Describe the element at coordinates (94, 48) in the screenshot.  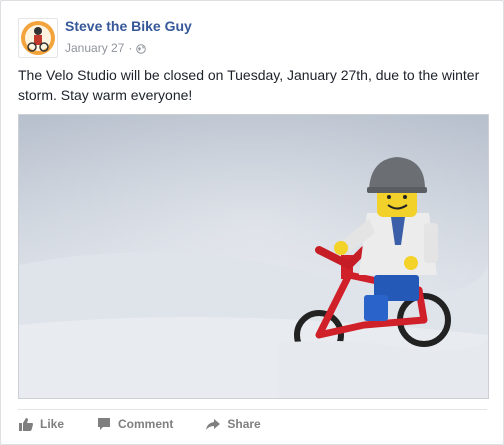
I see `post-date: January 27` at that location.